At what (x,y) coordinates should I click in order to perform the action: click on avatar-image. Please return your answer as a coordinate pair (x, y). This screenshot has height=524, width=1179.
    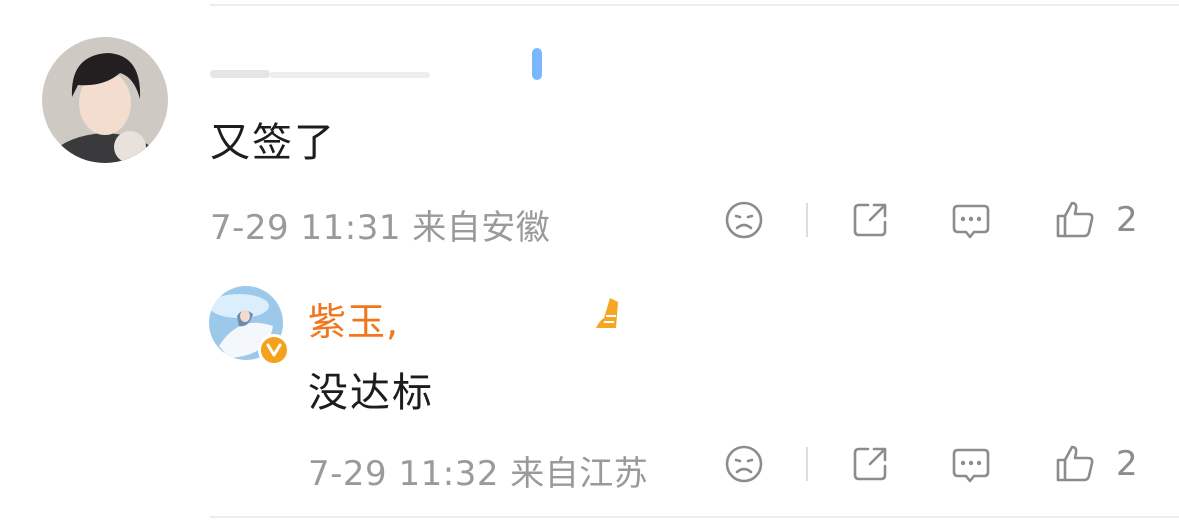
    Looking at the image, I should click on (105, 100).